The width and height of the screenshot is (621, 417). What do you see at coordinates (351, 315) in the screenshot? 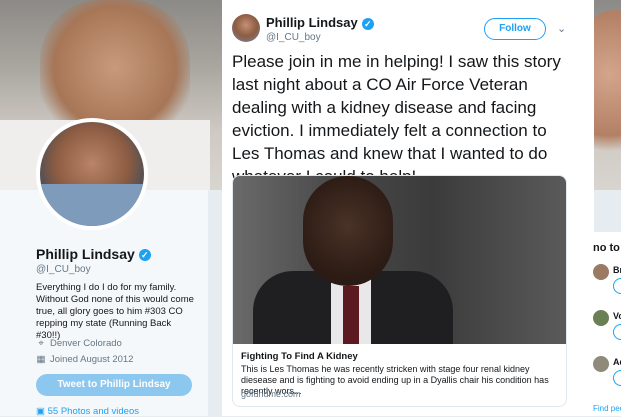
I see `image-tie` at bounding box center [351, 315].